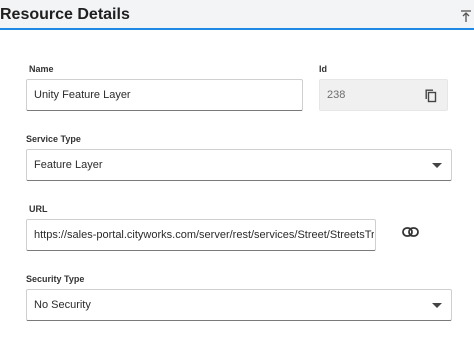 The width and height of the screenshot is (474, 342). What do you see at coordinates (68, 165) in the screenshot?
I see `service-type-value: Feature Layer` at bounding box center [68, 165].